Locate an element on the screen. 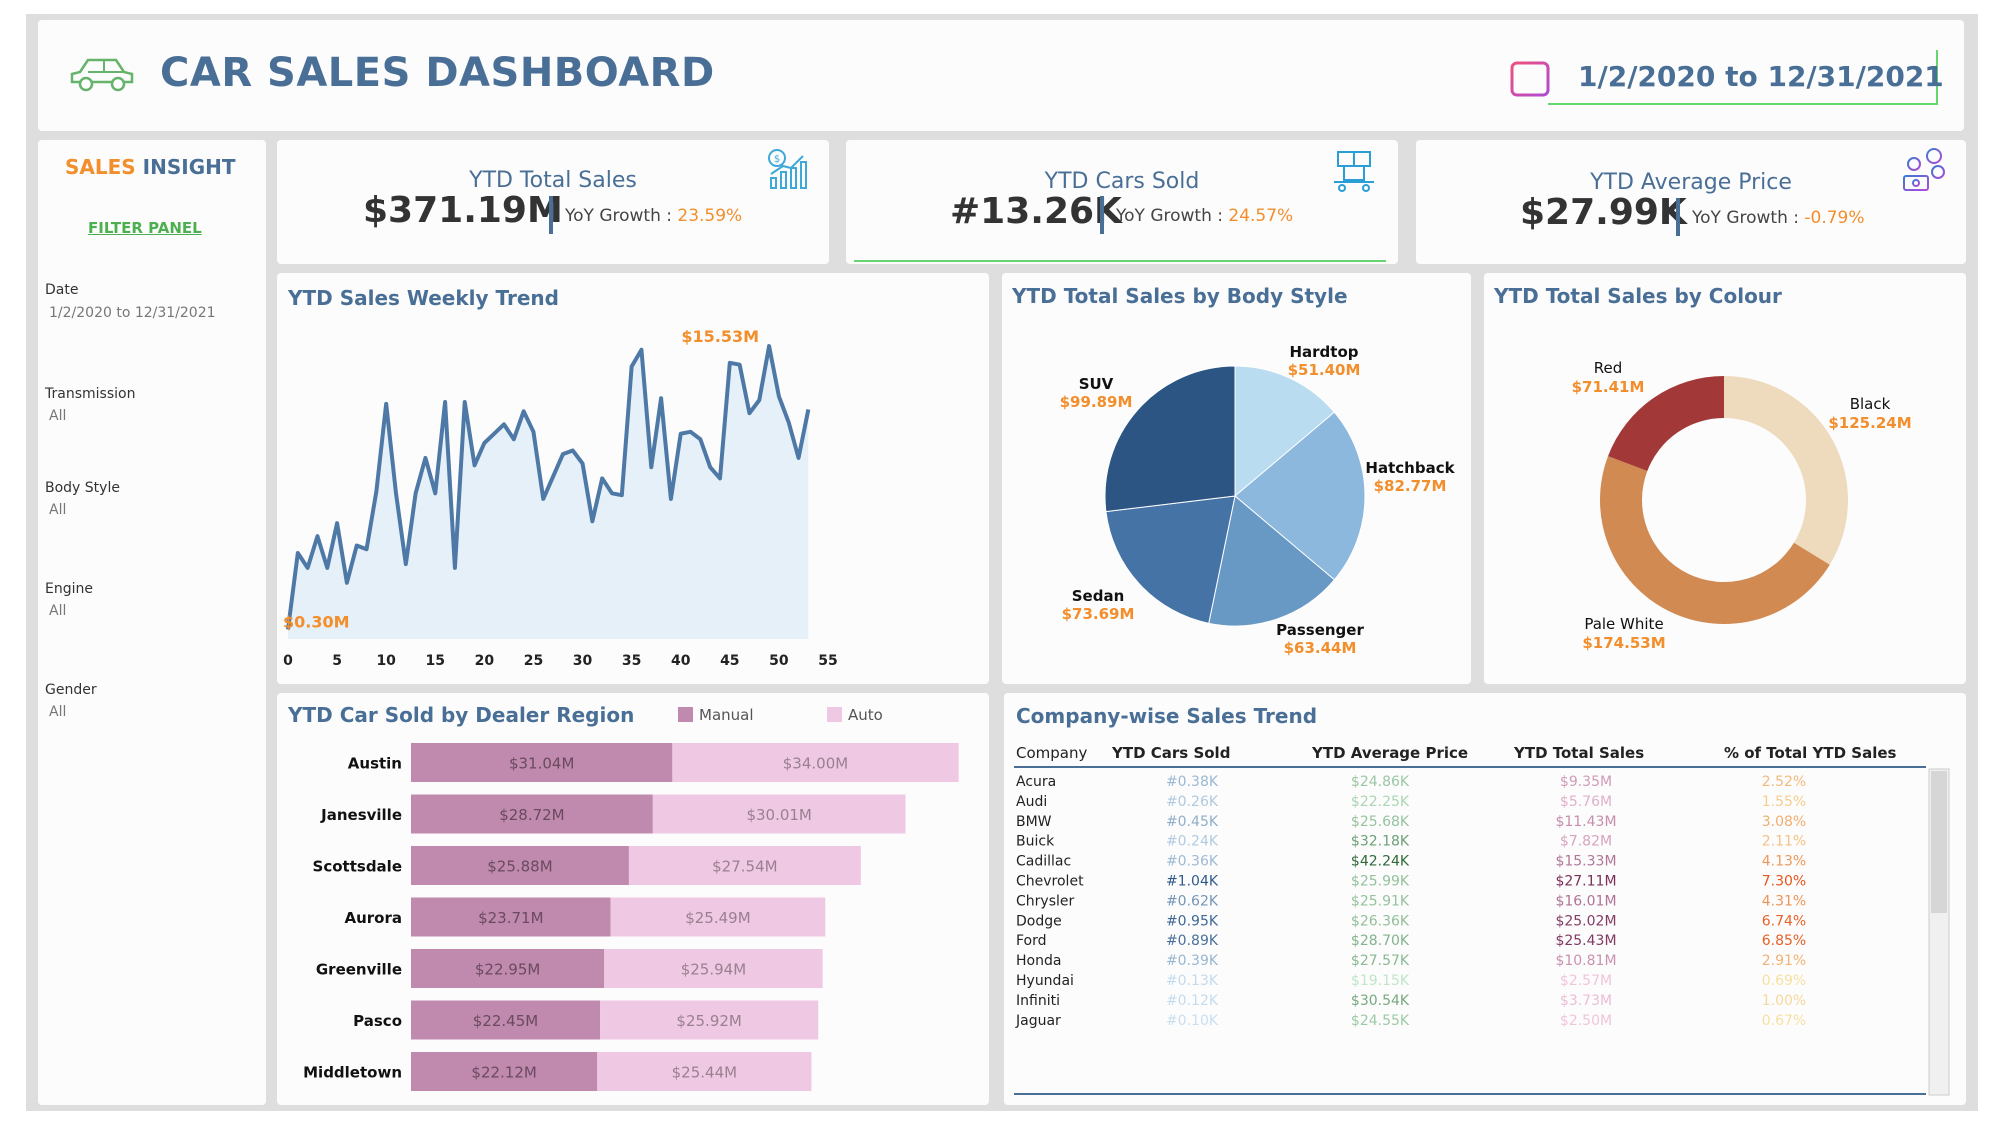  filter-transmission-value: All is located at coordinates (57, 416).